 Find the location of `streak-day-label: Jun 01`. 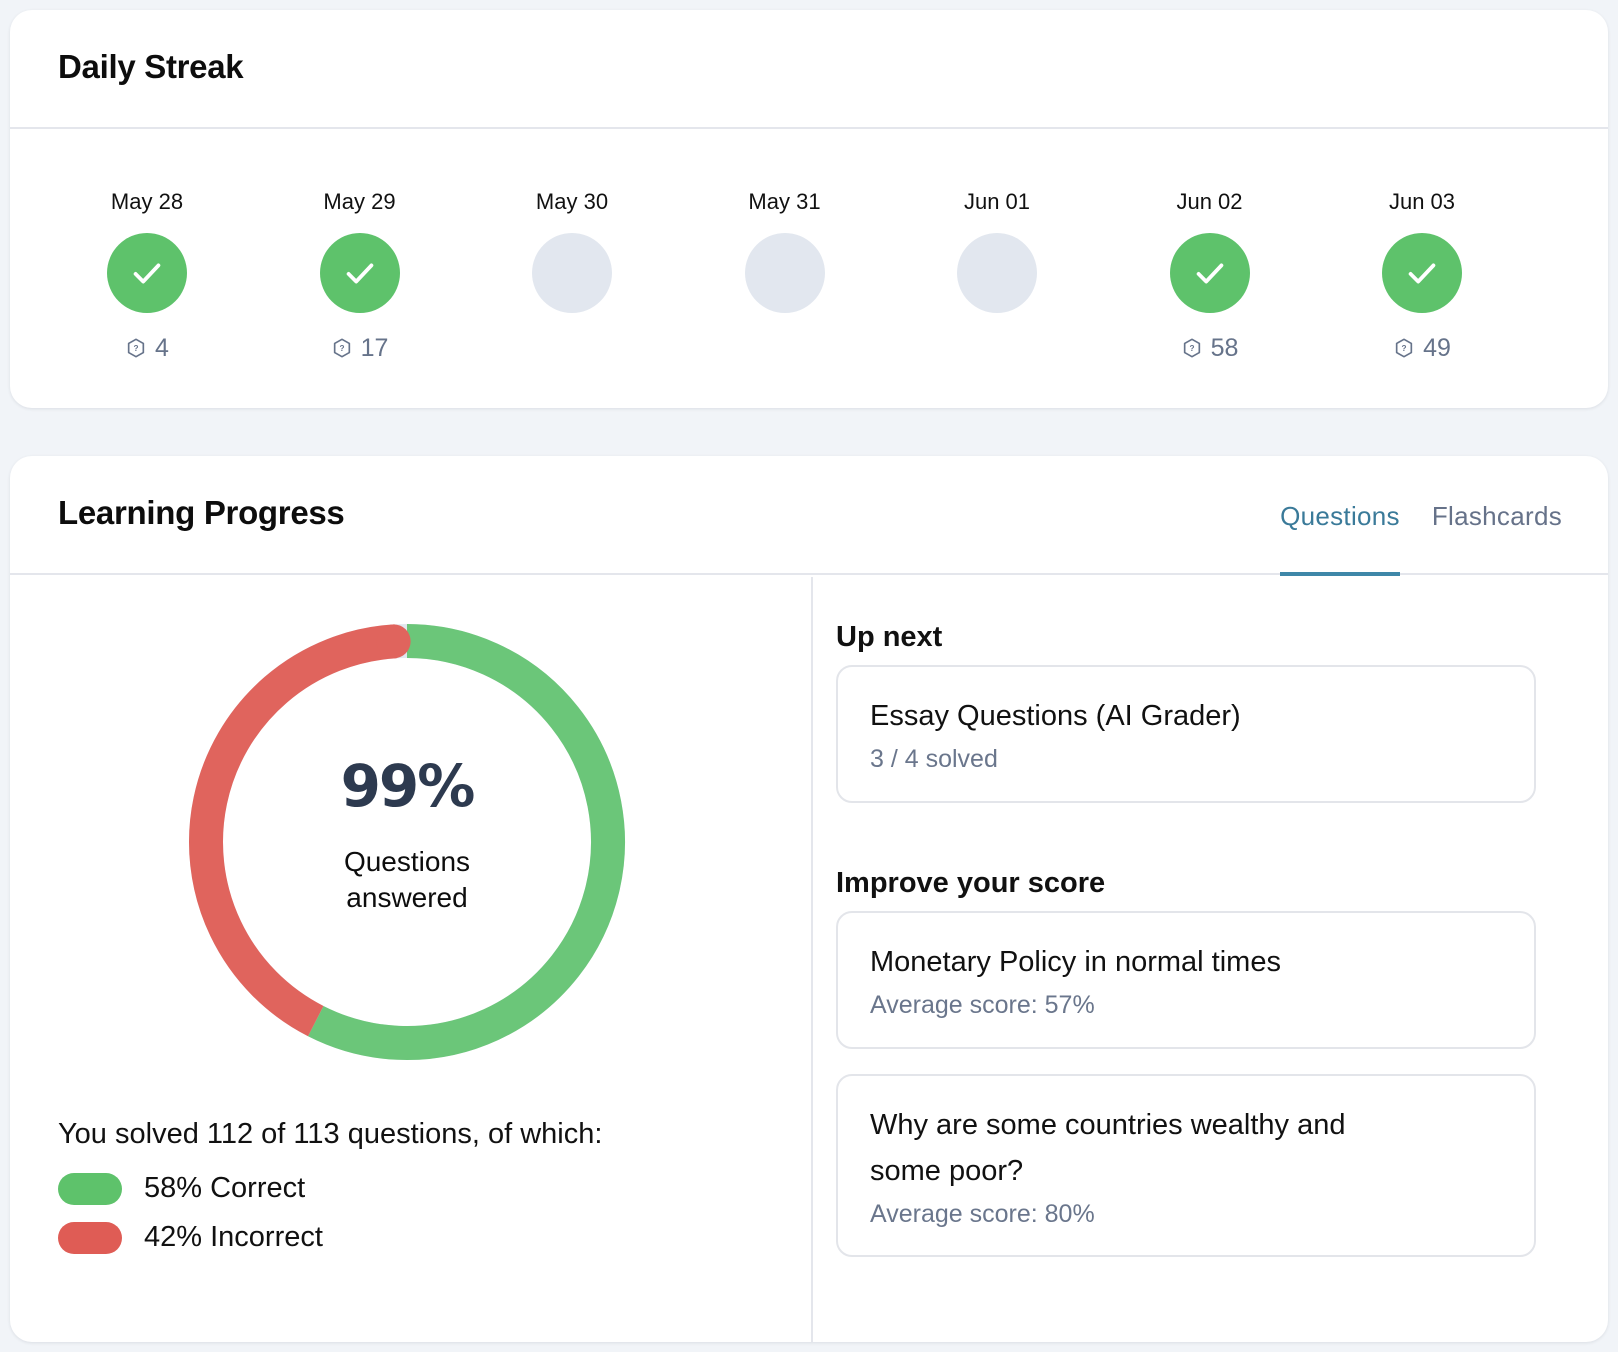

streak-day-label: Jun 01 is located at coordinates (997, 201).